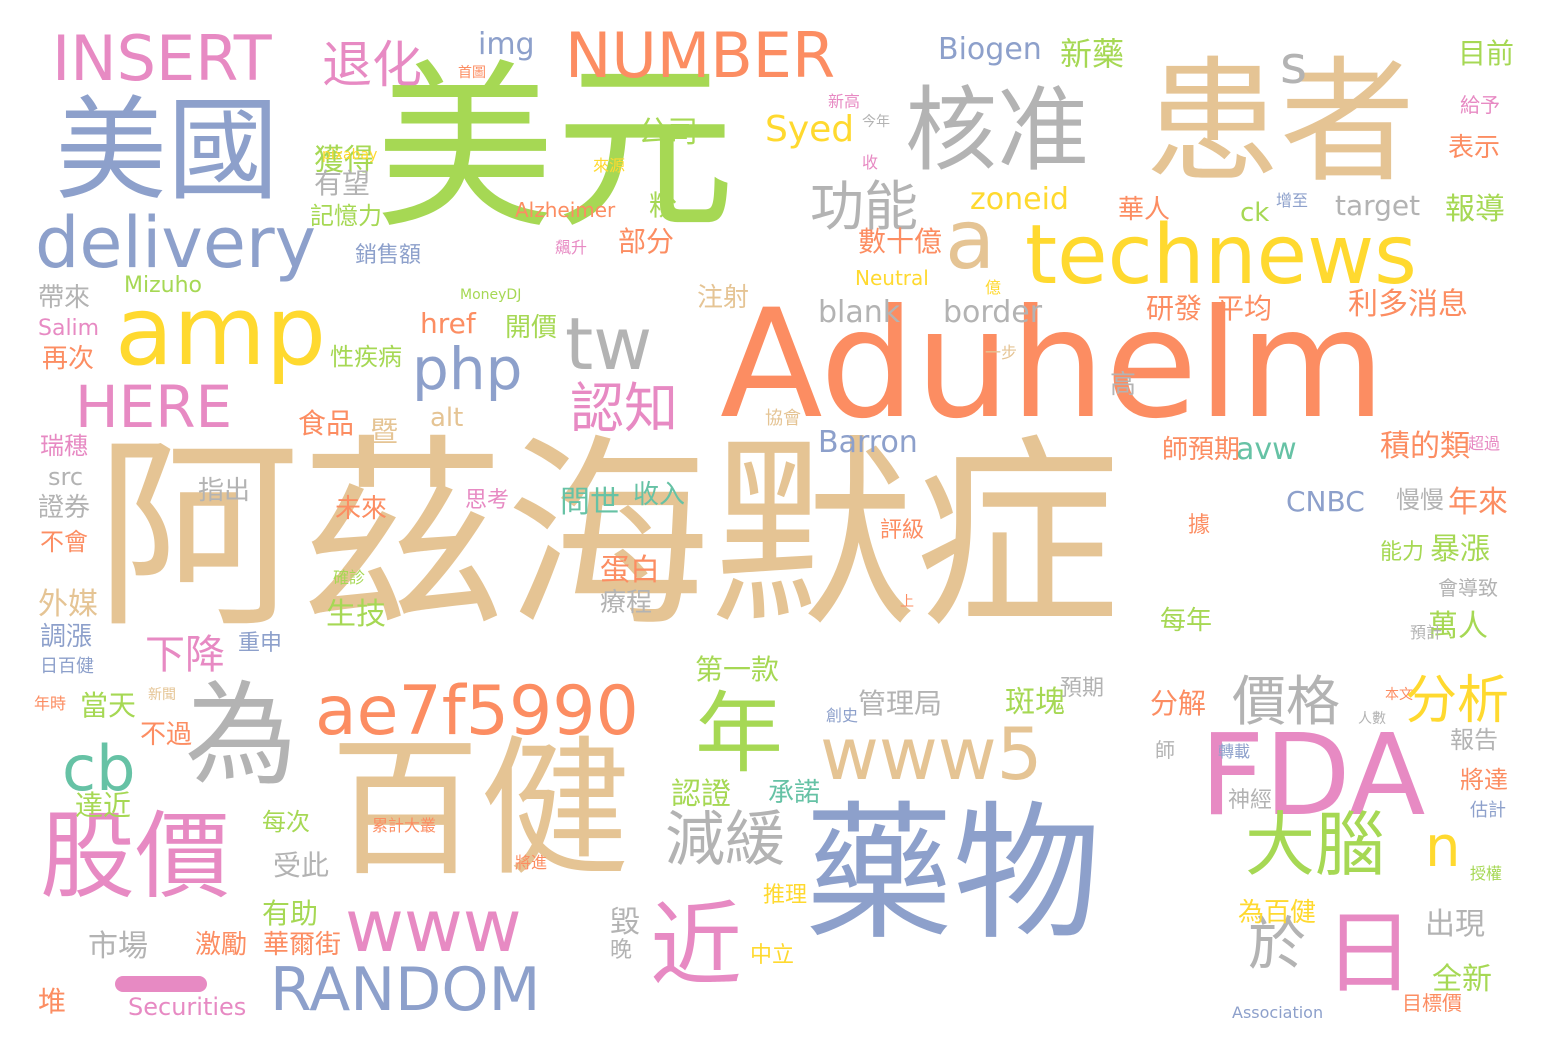 The image size is (1548, 1052). Describe the element at coordinates (448, 323) in the screenshot. I see `word-57: href` at that location.